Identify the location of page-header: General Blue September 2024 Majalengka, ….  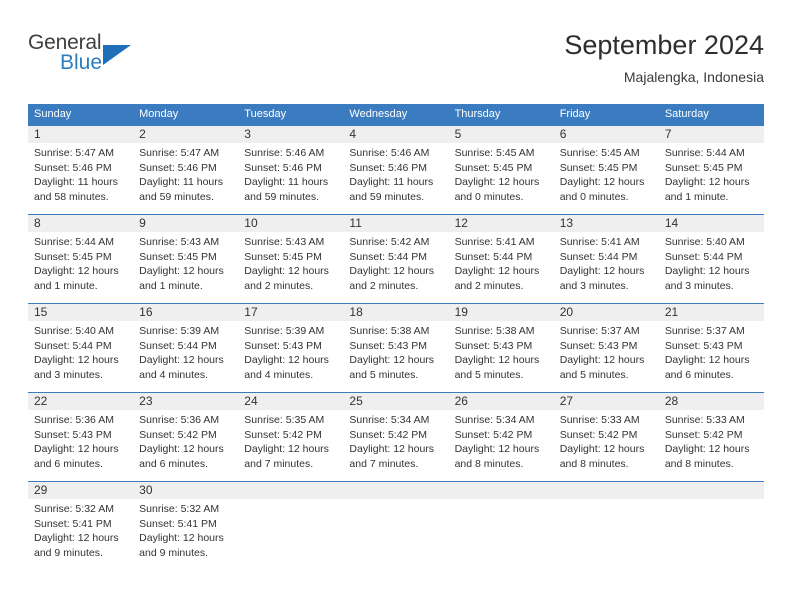
(396, 61).